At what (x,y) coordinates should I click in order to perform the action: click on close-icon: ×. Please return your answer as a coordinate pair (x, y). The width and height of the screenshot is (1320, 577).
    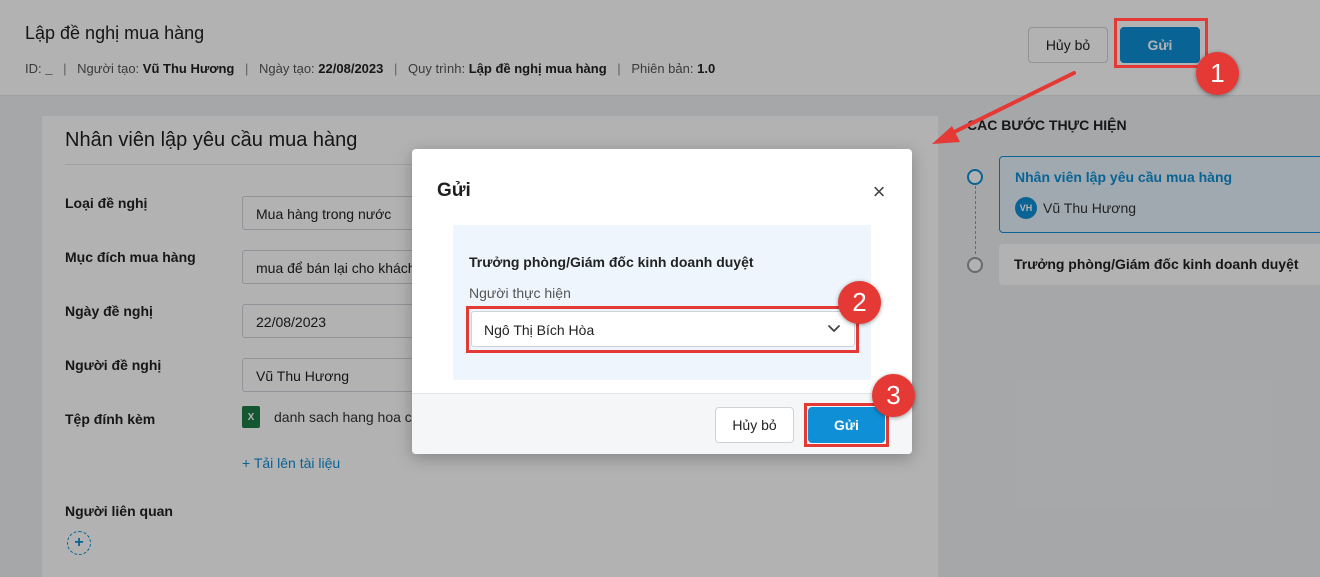
    Looking at the image, I should click on (879, 192).